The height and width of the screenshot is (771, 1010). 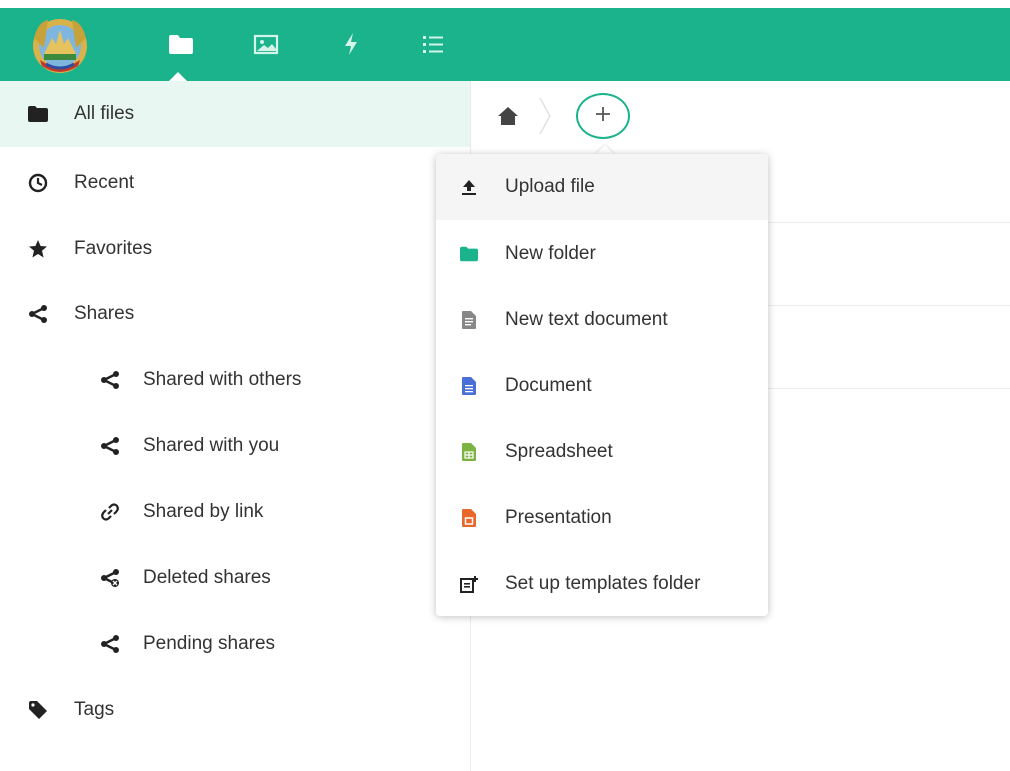 I want to click on sidebar-item-label: Shared with others, so click(x=222, y=379).